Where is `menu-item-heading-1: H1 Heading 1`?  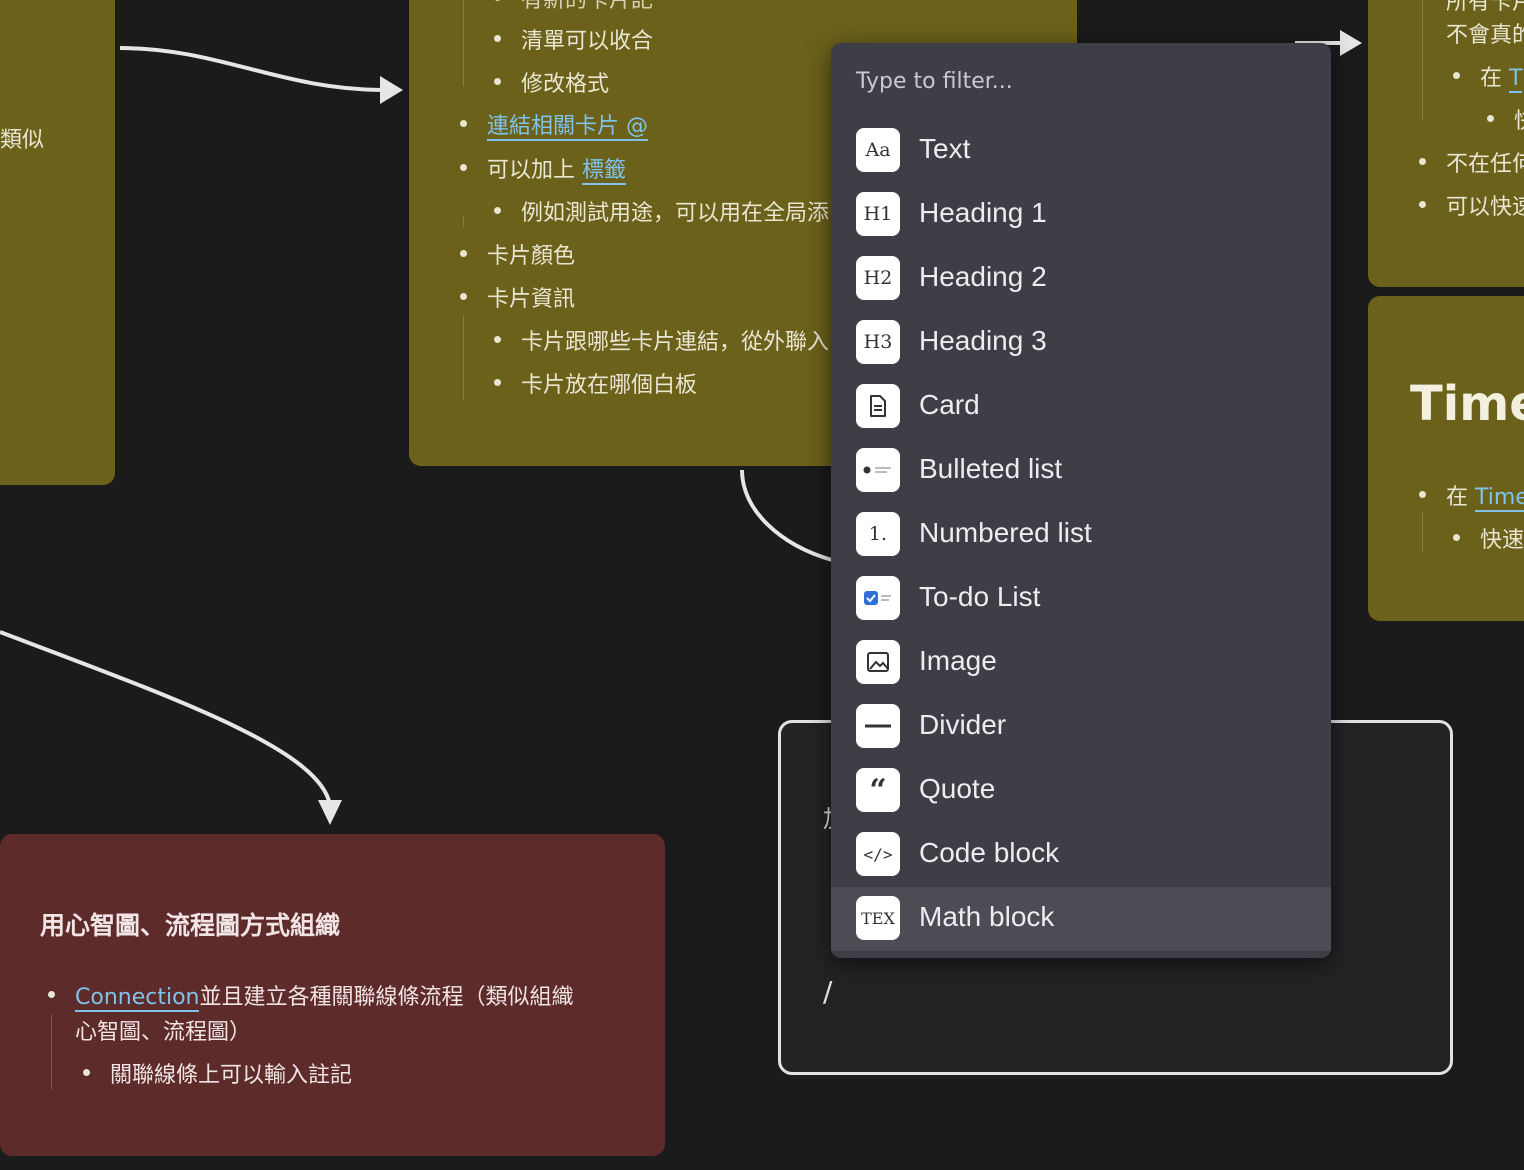 menu-item-heading-1: H1 Heading 1 is located at coordinates (1081, 215).